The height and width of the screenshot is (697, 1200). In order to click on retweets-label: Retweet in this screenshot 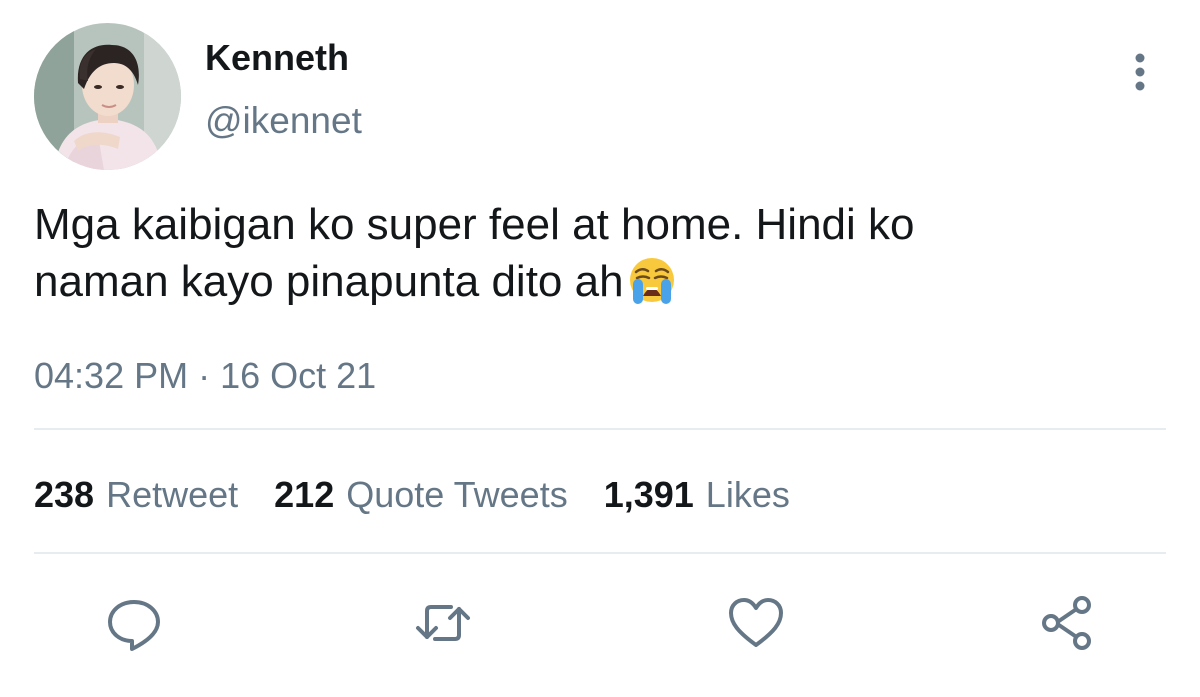, I will do `click(172, 494)`.